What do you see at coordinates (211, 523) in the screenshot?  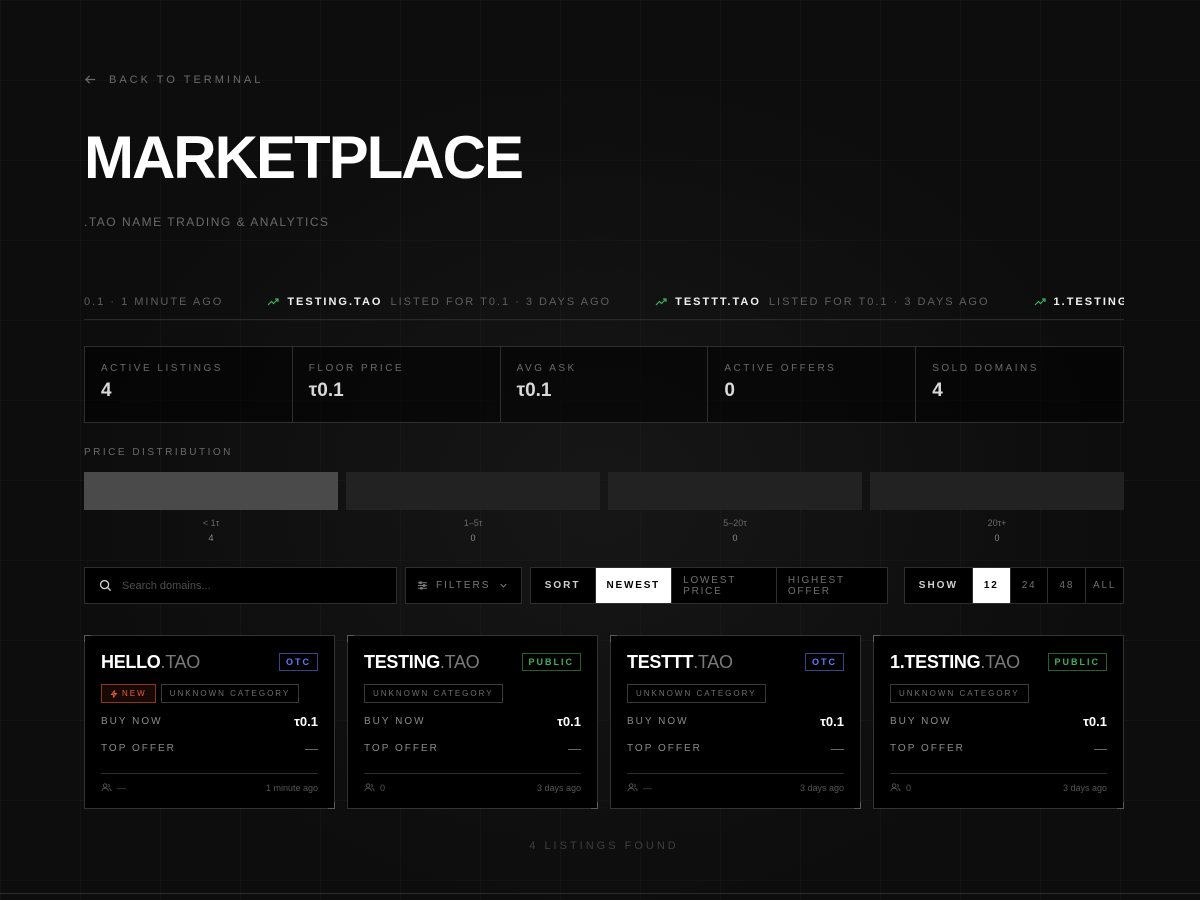 I see `price-bucket-range: < 1τ` at bounding box center [211, 523].